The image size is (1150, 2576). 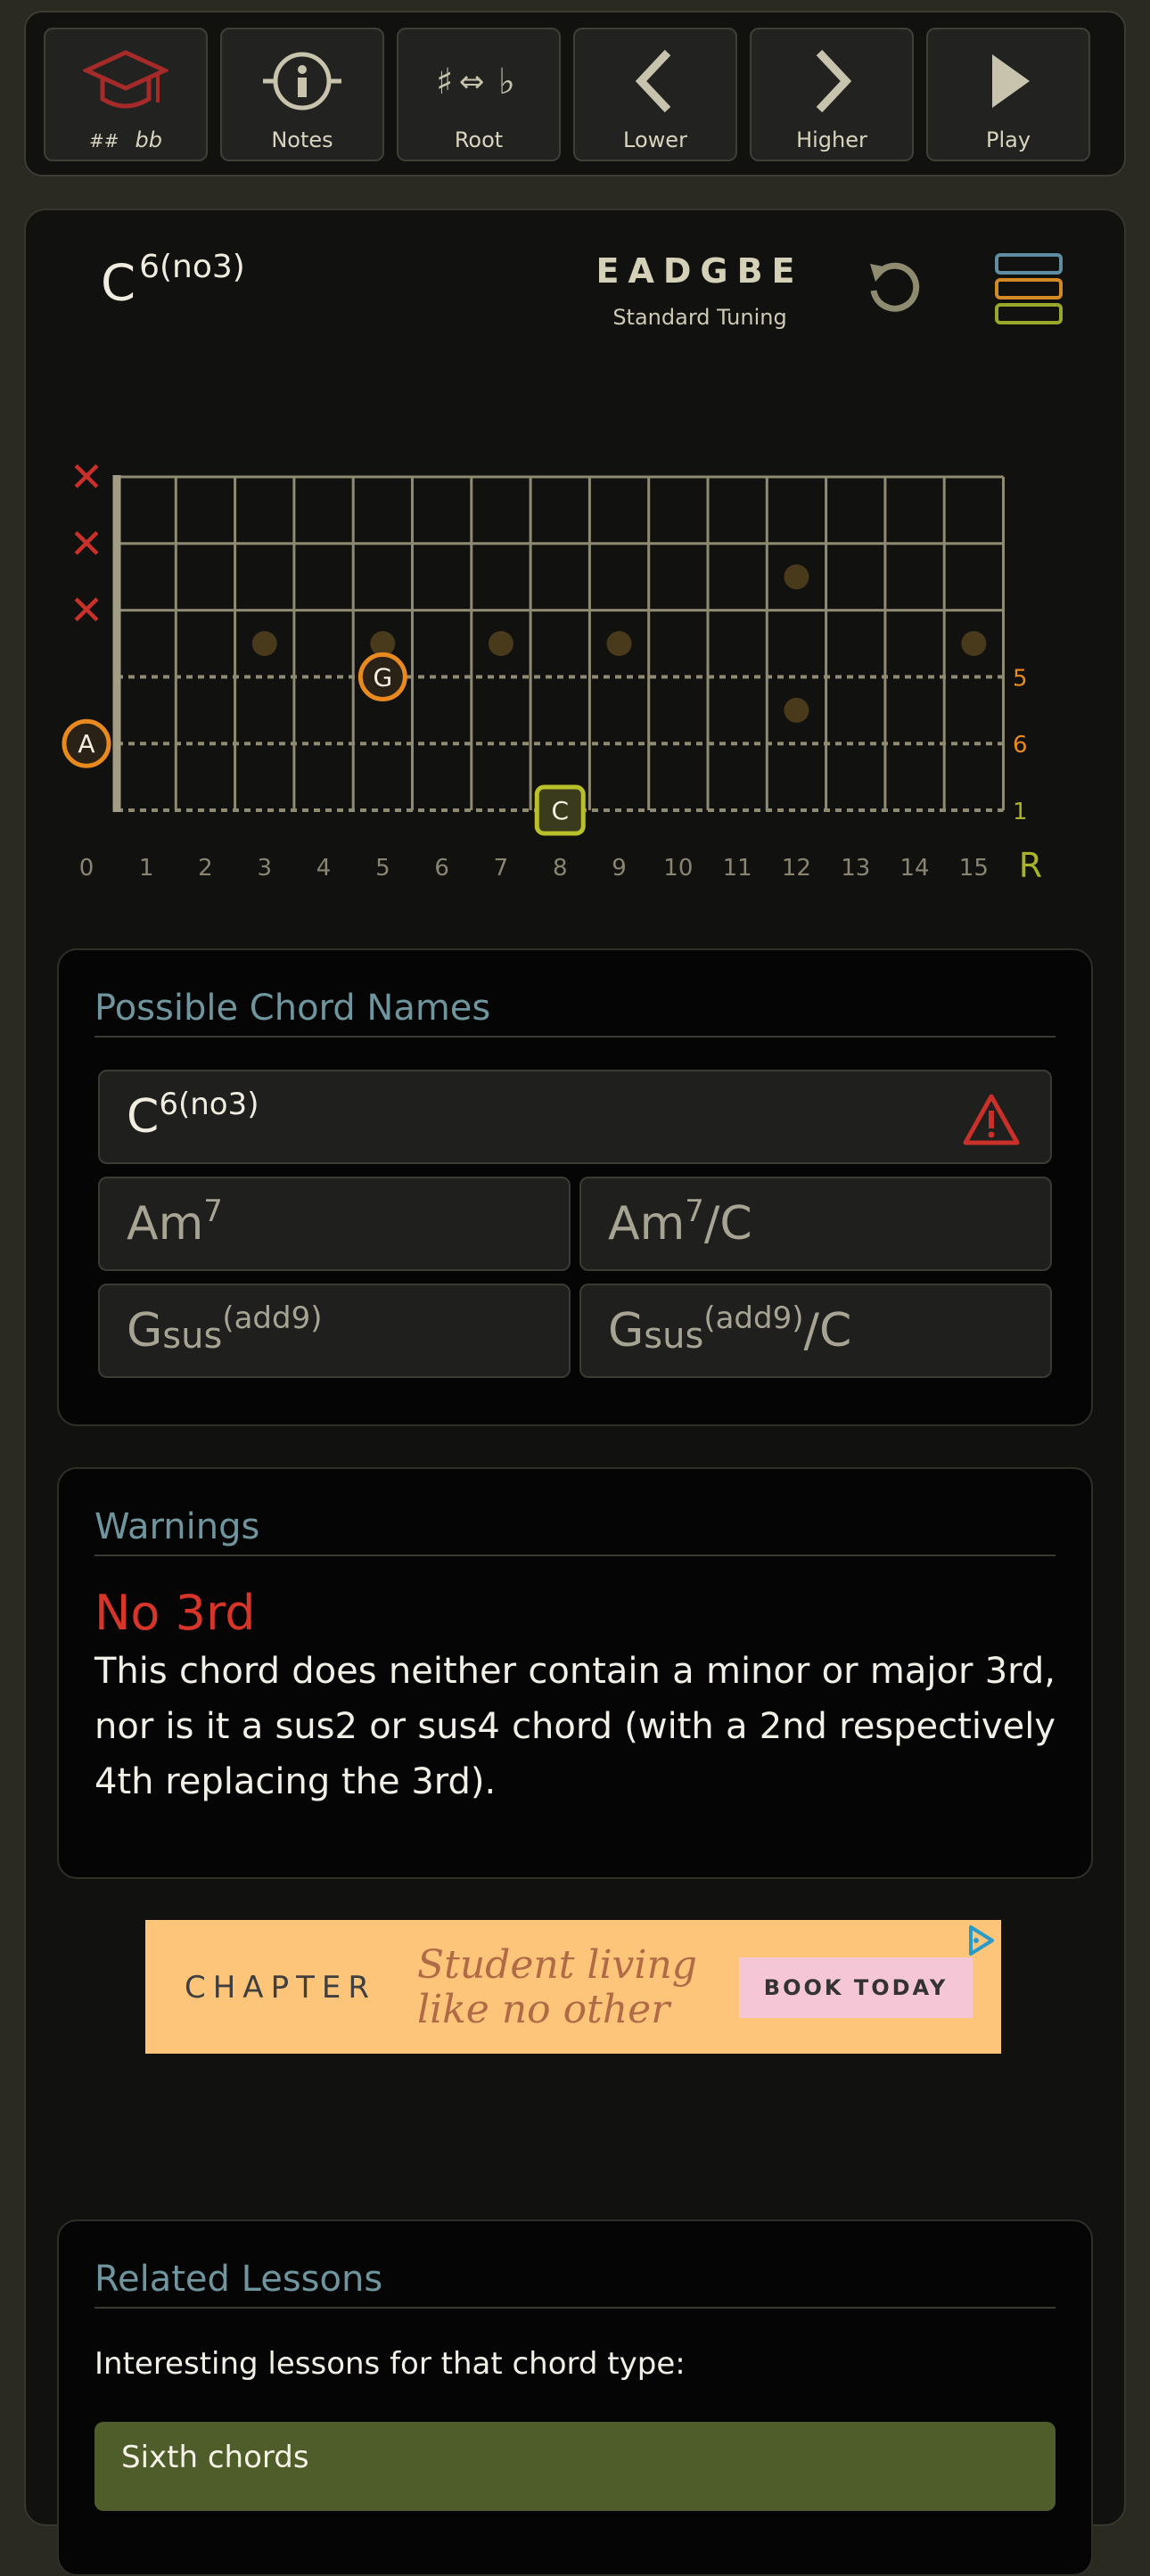 What do you see at coordinates (86, 868) in the screenshot?
I see `fret-number: 0` at bounding box center [86, 868].